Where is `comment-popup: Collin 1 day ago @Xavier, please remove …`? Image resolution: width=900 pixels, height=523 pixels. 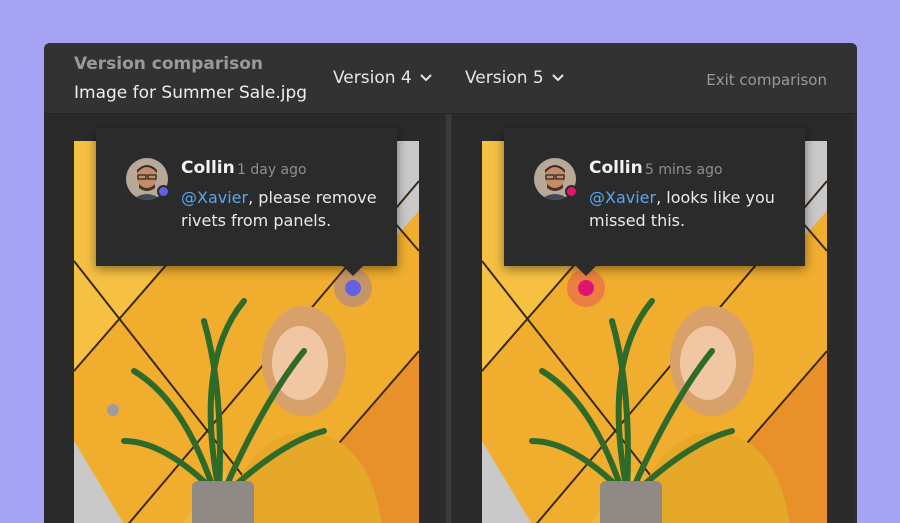 comment-popup: Collin 1 day ago @Xavier, please remove … is located at coordinates (246, 202).